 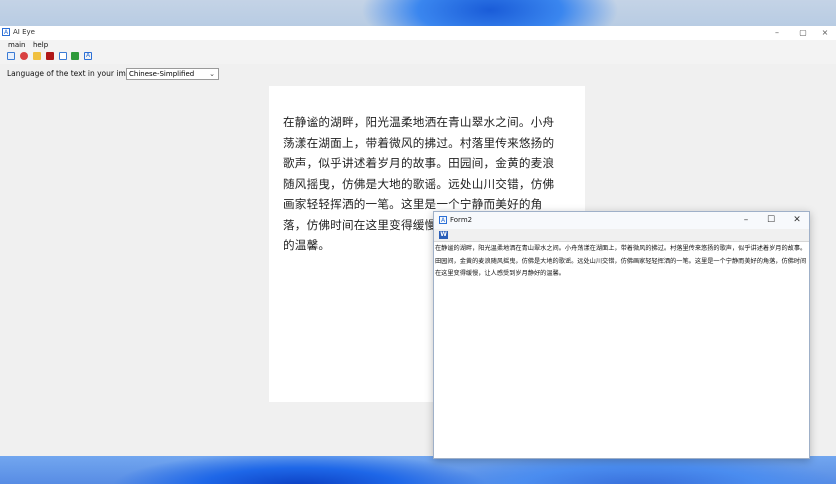 I want to click on form2-title: Form2, so click(x=461, y=220).